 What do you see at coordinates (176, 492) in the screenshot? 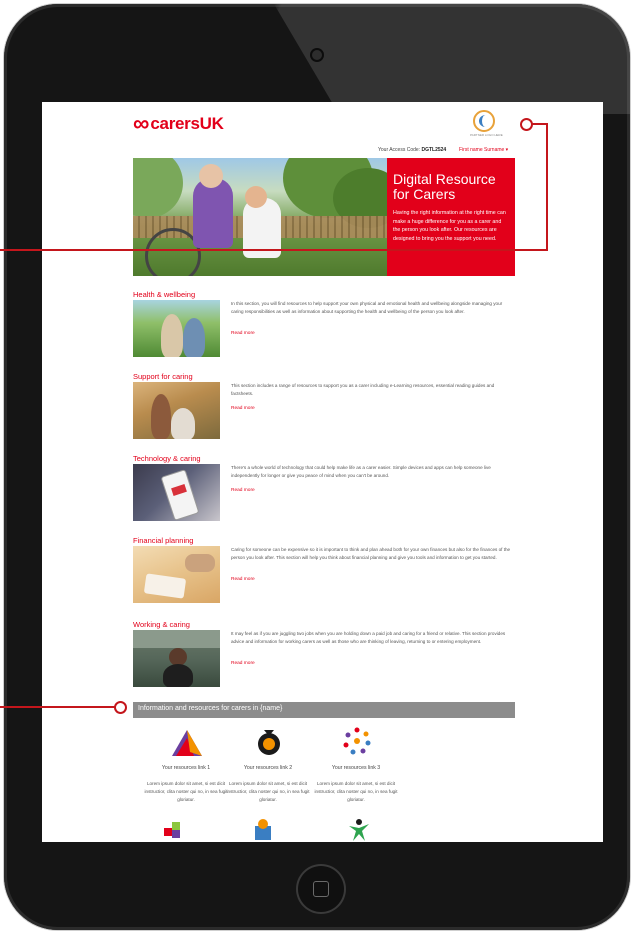
I see `section-image-technology` at bounding box center [176, 492].